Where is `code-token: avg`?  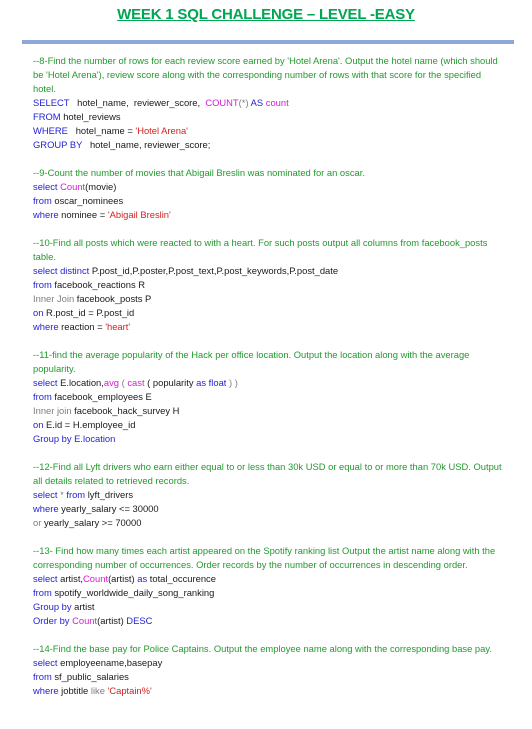 code-token: avg is located at coordinates (111, 382).